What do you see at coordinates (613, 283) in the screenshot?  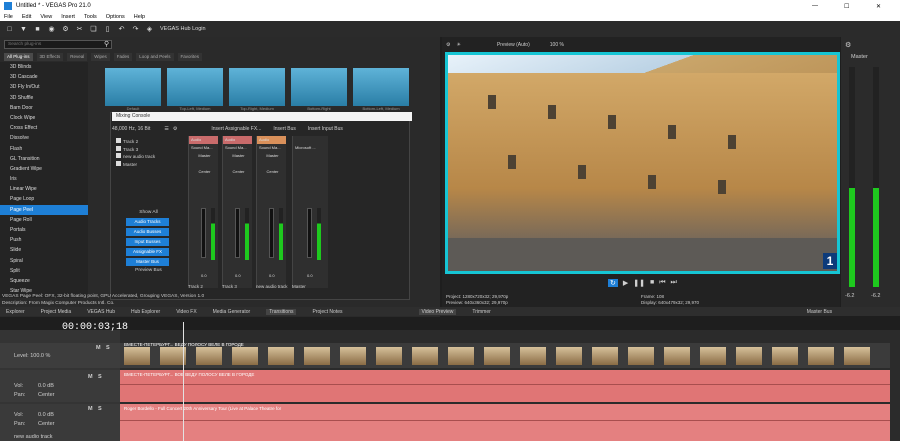 I see `loop-icon: ↻` at bounding box center [613, 283].